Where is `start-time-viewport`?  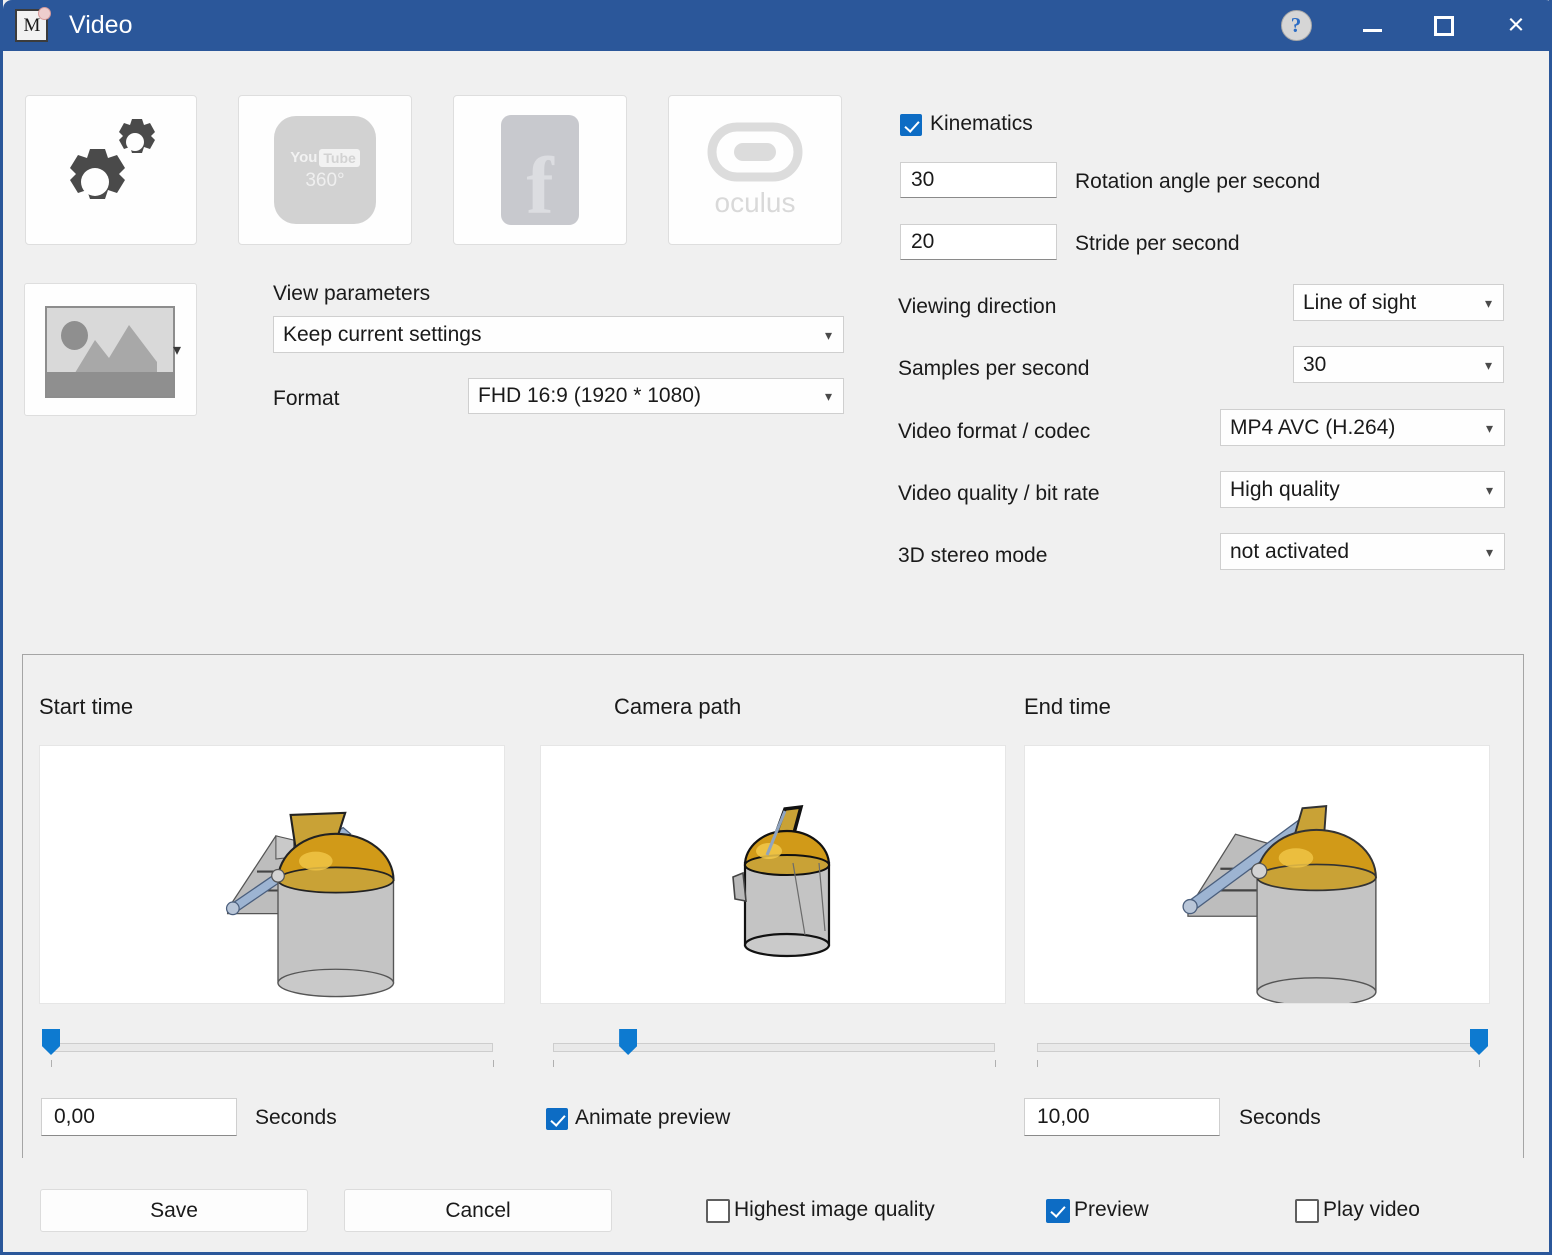
start-time-viewport is located at coordinates (272, 874).